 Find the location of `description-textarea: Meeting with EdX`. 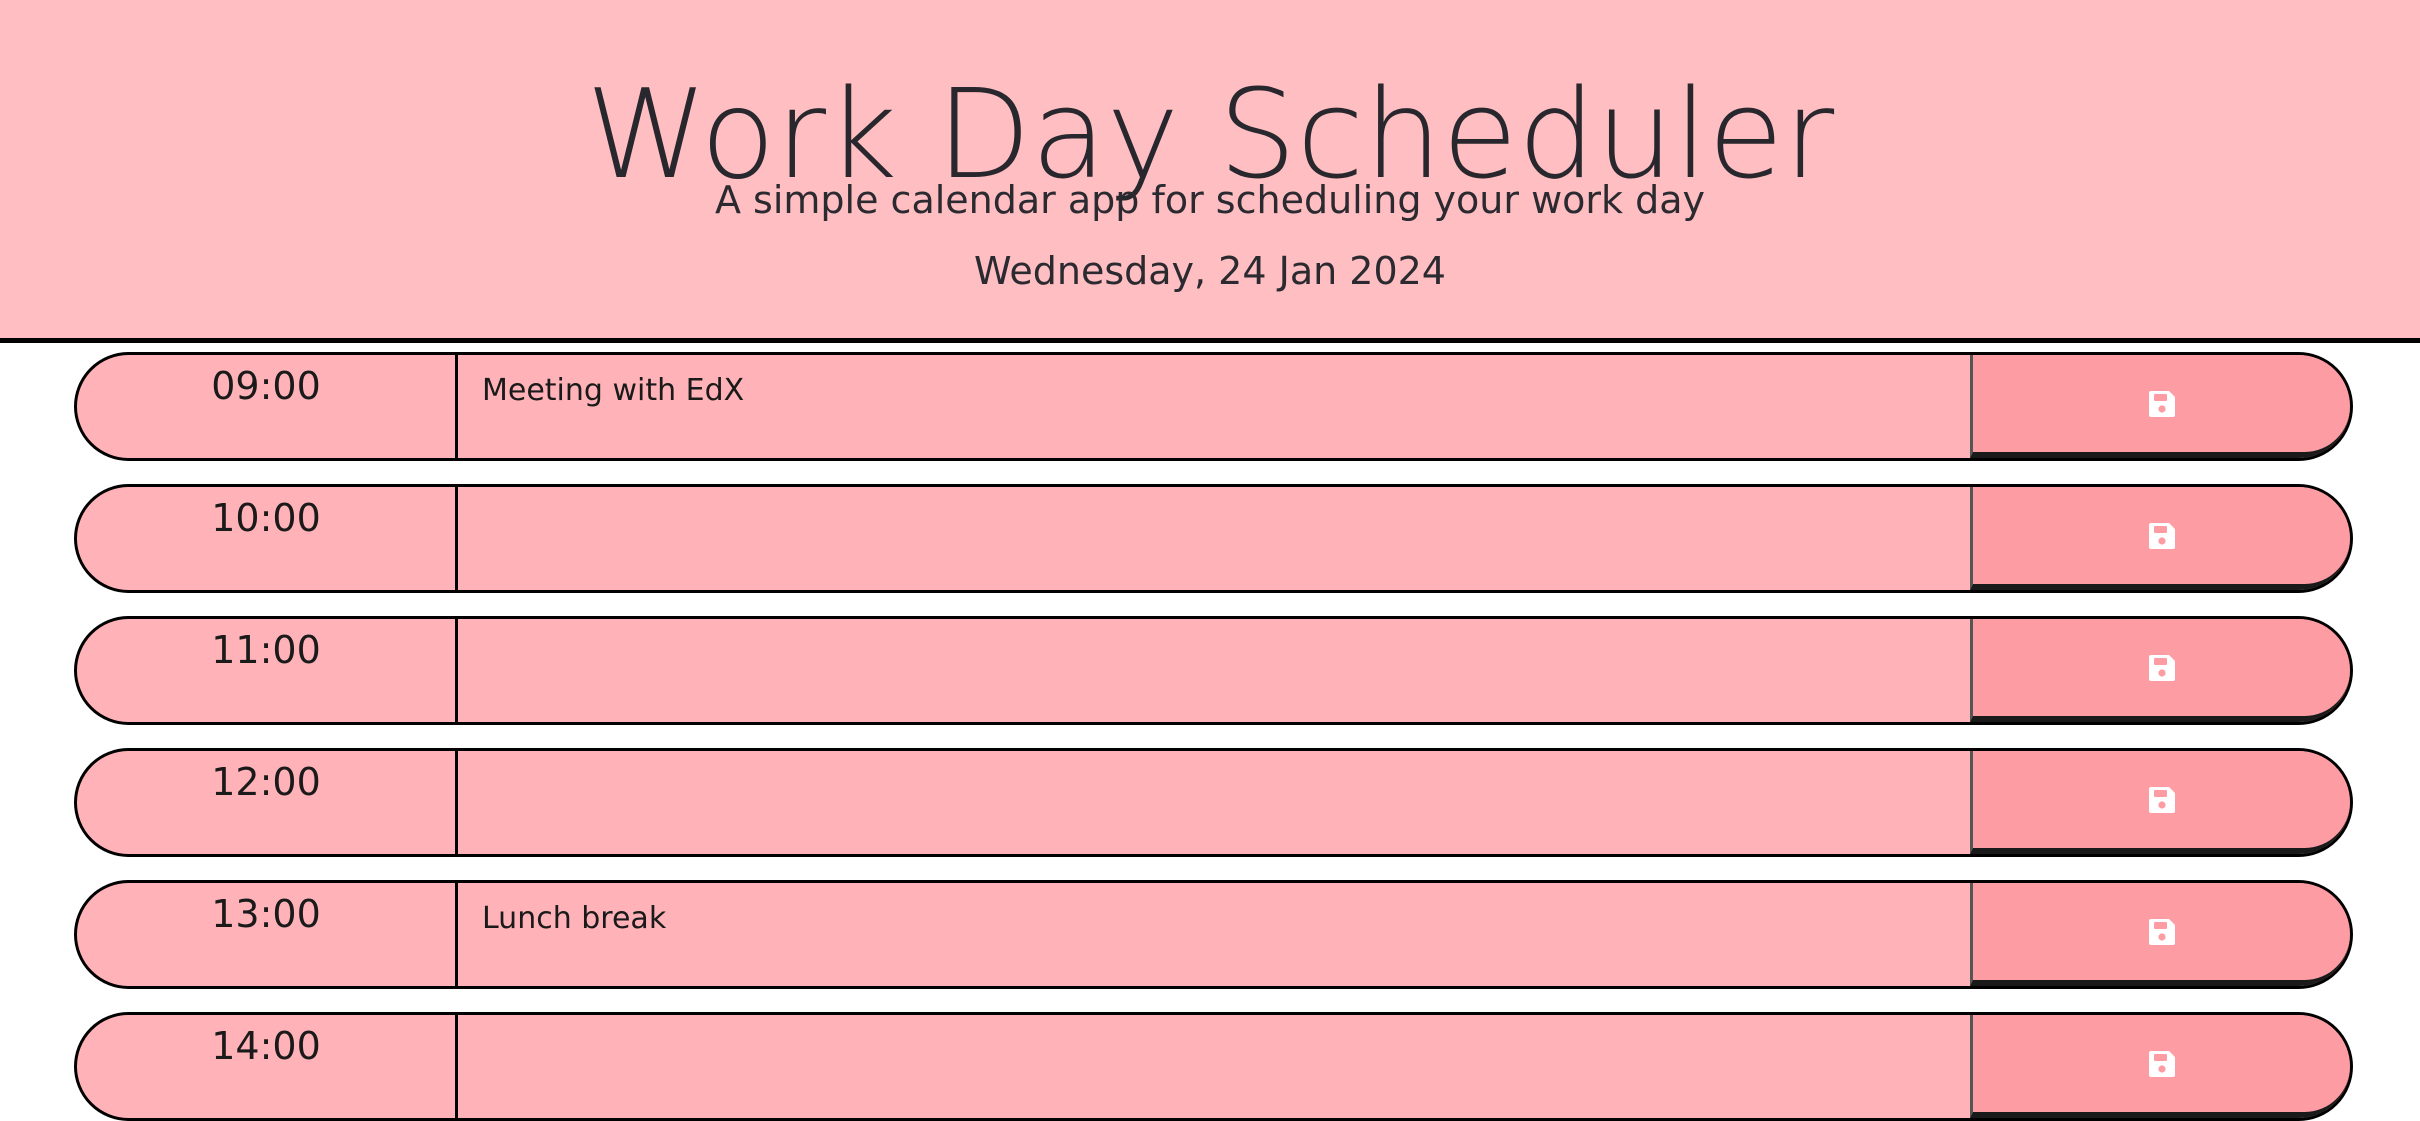

description-textarea: Meeting with EdX is located at coordinates (1214, 406).